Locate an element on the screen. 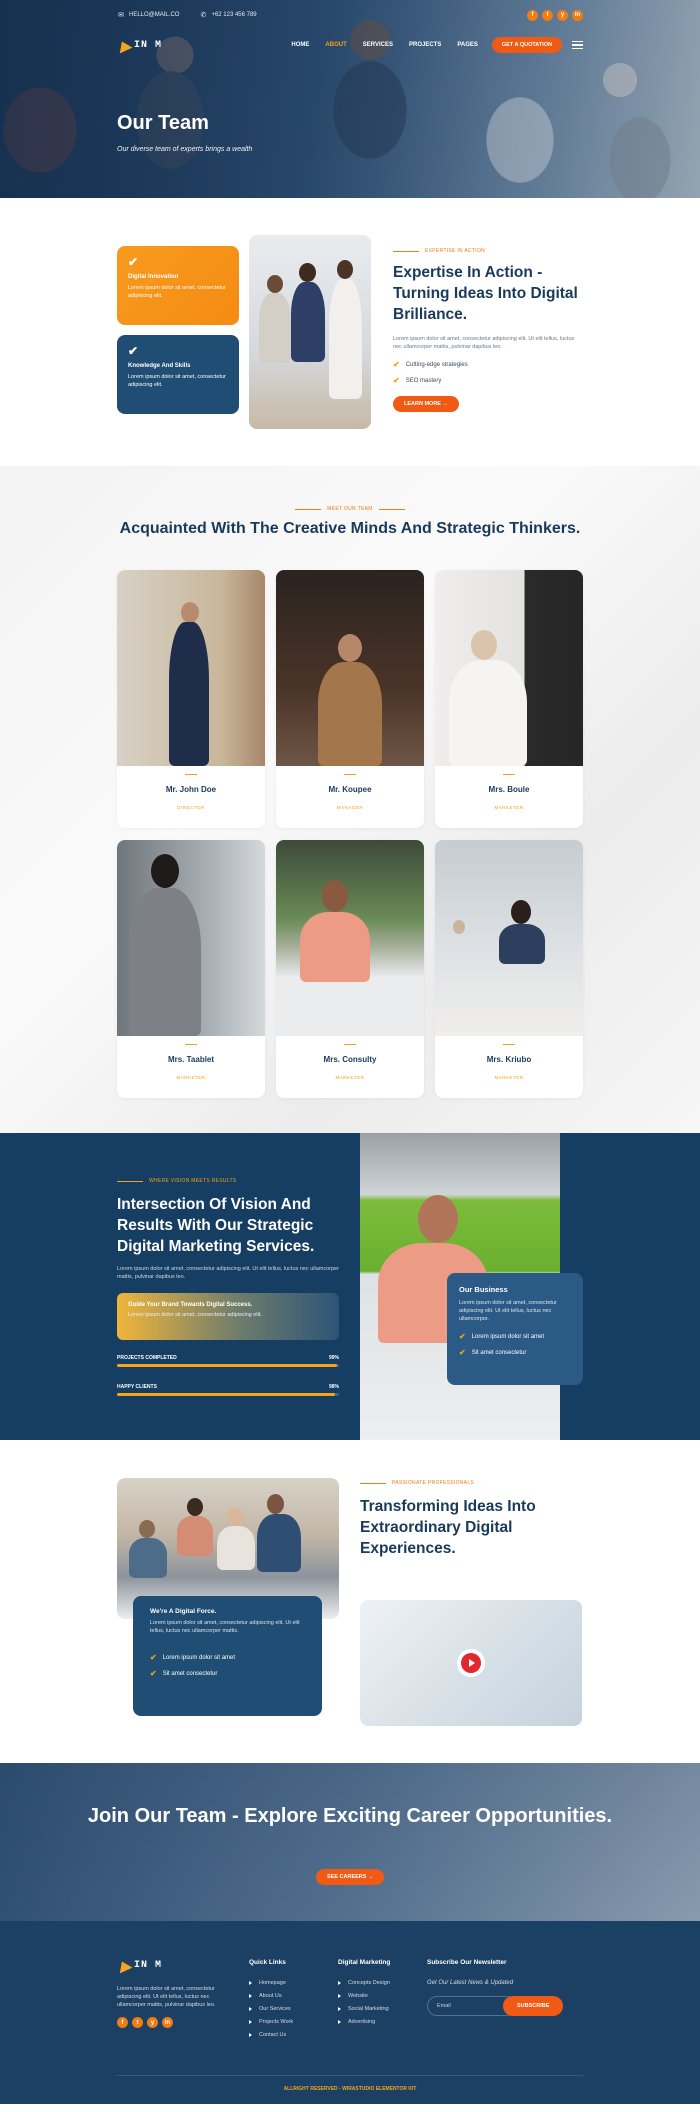 This screenshot has width=700, height=2112. team-member-card: Mrs. Boule MARKETER is located at coordinates (509, 699).